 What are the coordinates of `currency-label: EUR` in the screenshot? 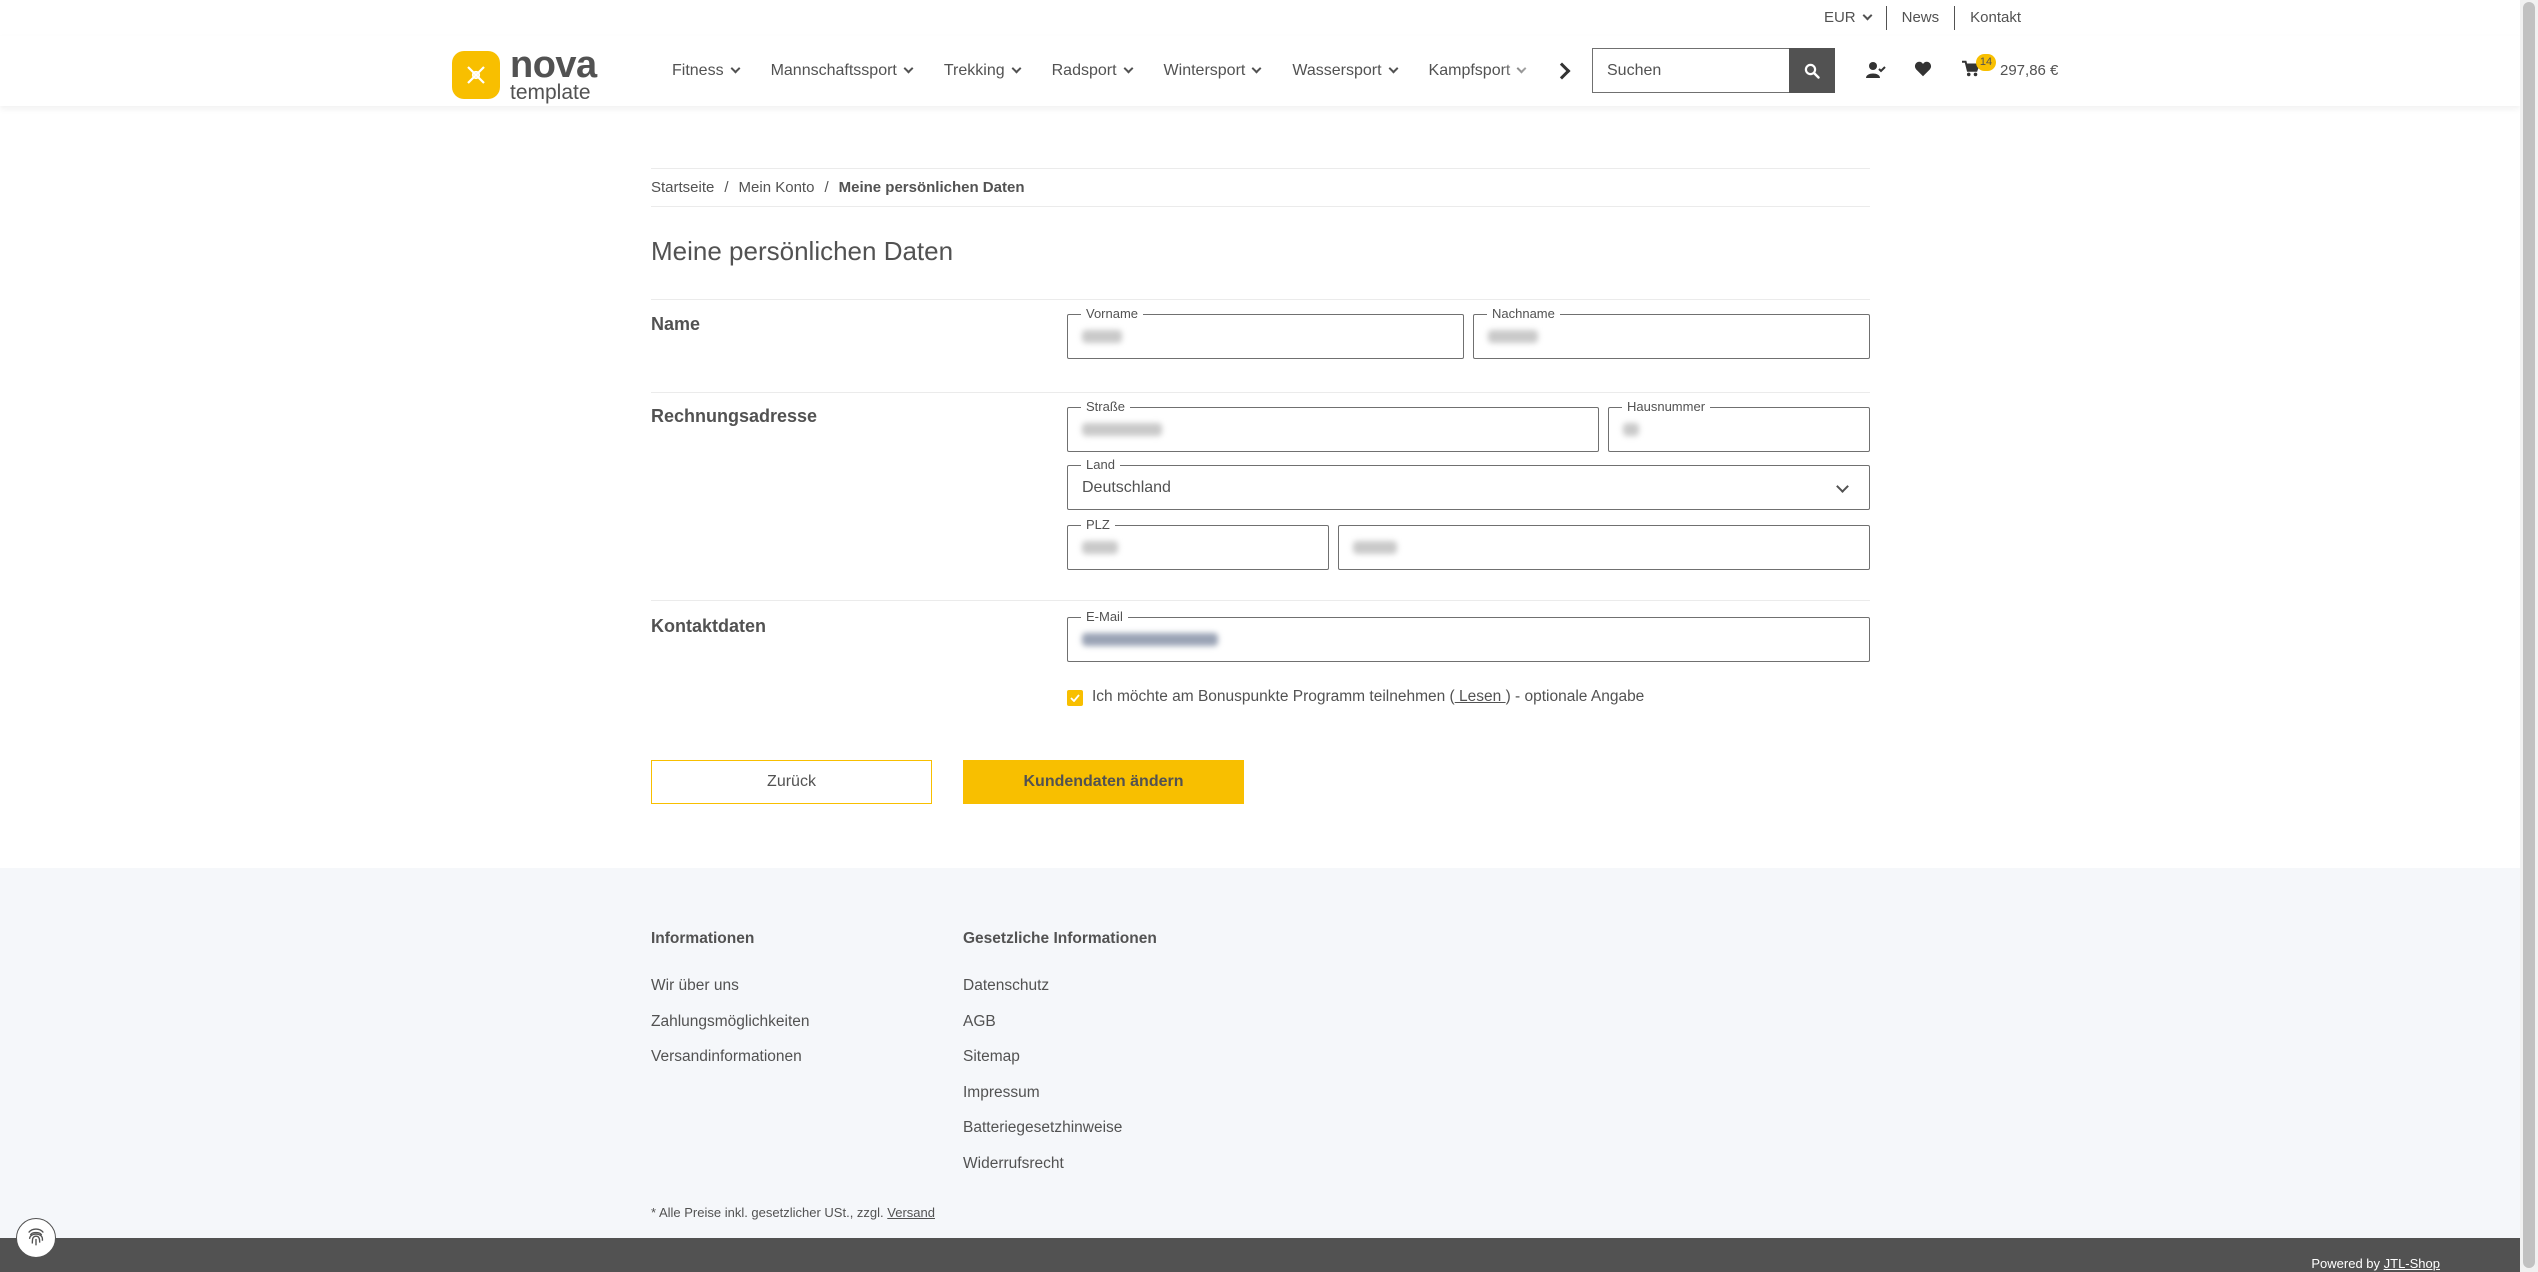 It's located at (1839, 17).